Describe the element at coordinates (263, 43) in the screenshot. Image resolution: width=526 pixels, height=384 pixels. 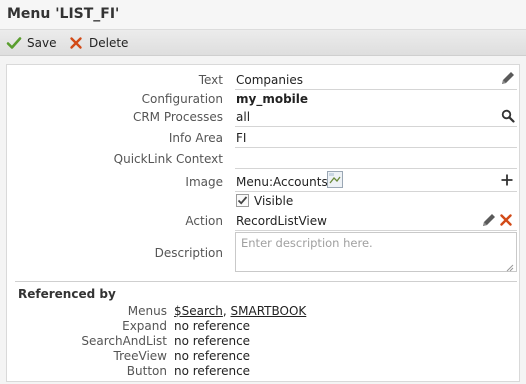
I see `toolbar: Save Delete` at that location.